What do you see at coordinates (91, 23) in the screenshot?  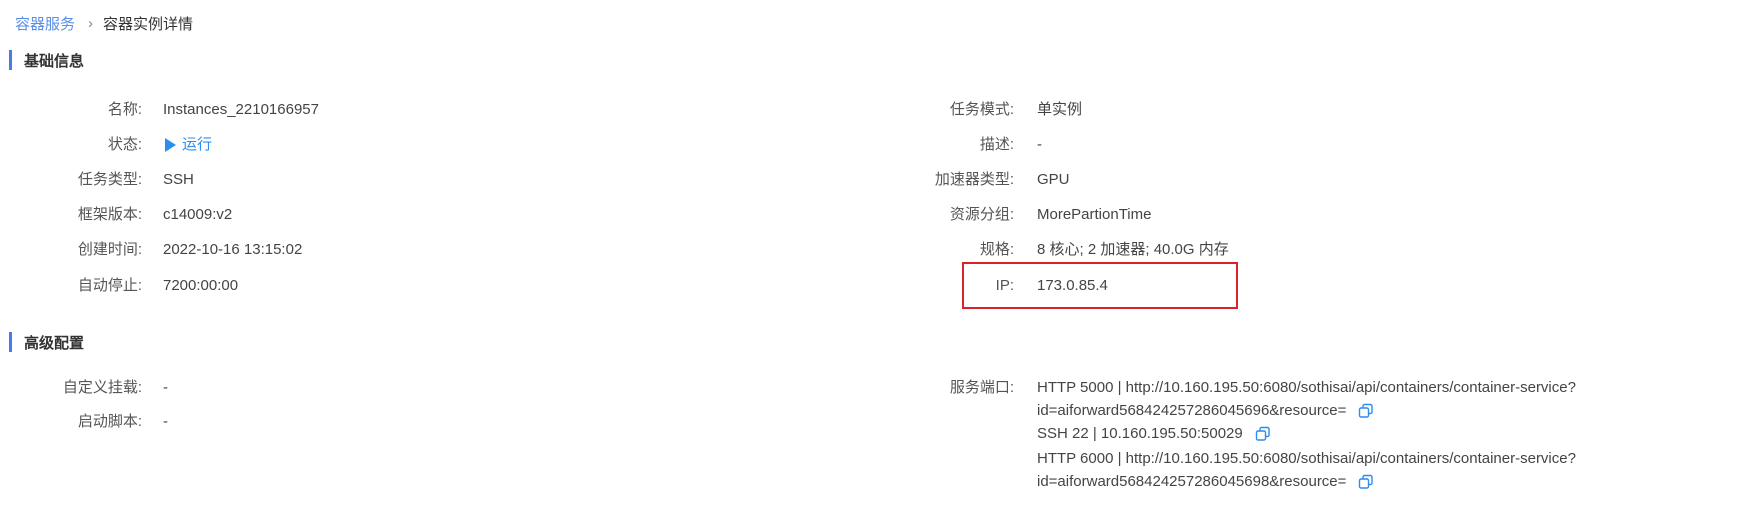 I see `chevron-right-icon: ›` at bounding box center [91, 23].